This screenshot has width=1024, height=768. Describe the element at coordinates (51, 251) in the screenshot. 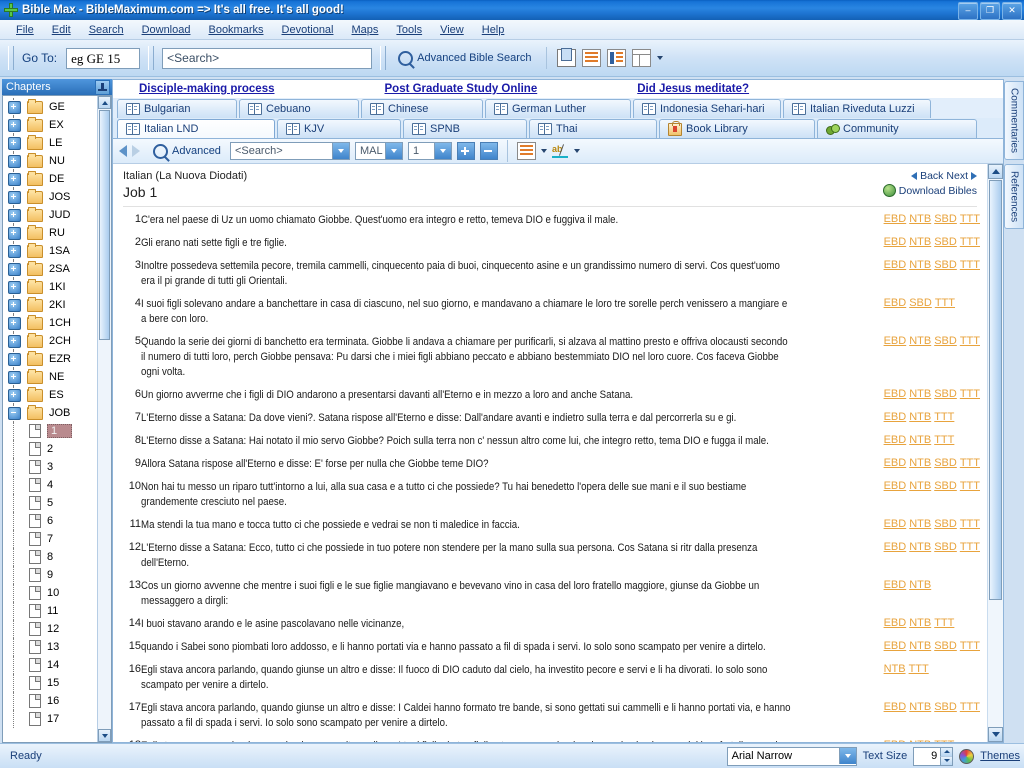

I see `tree-book-1sa: 1SA` at that location.